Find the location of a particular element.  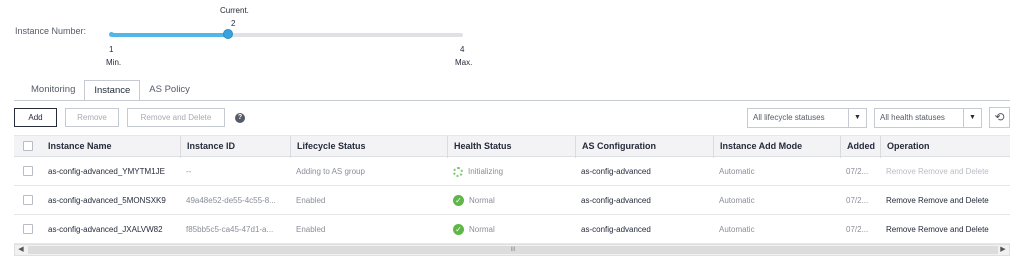

column-header-instance-name: Instance Name is located at coordinates (111, 147).